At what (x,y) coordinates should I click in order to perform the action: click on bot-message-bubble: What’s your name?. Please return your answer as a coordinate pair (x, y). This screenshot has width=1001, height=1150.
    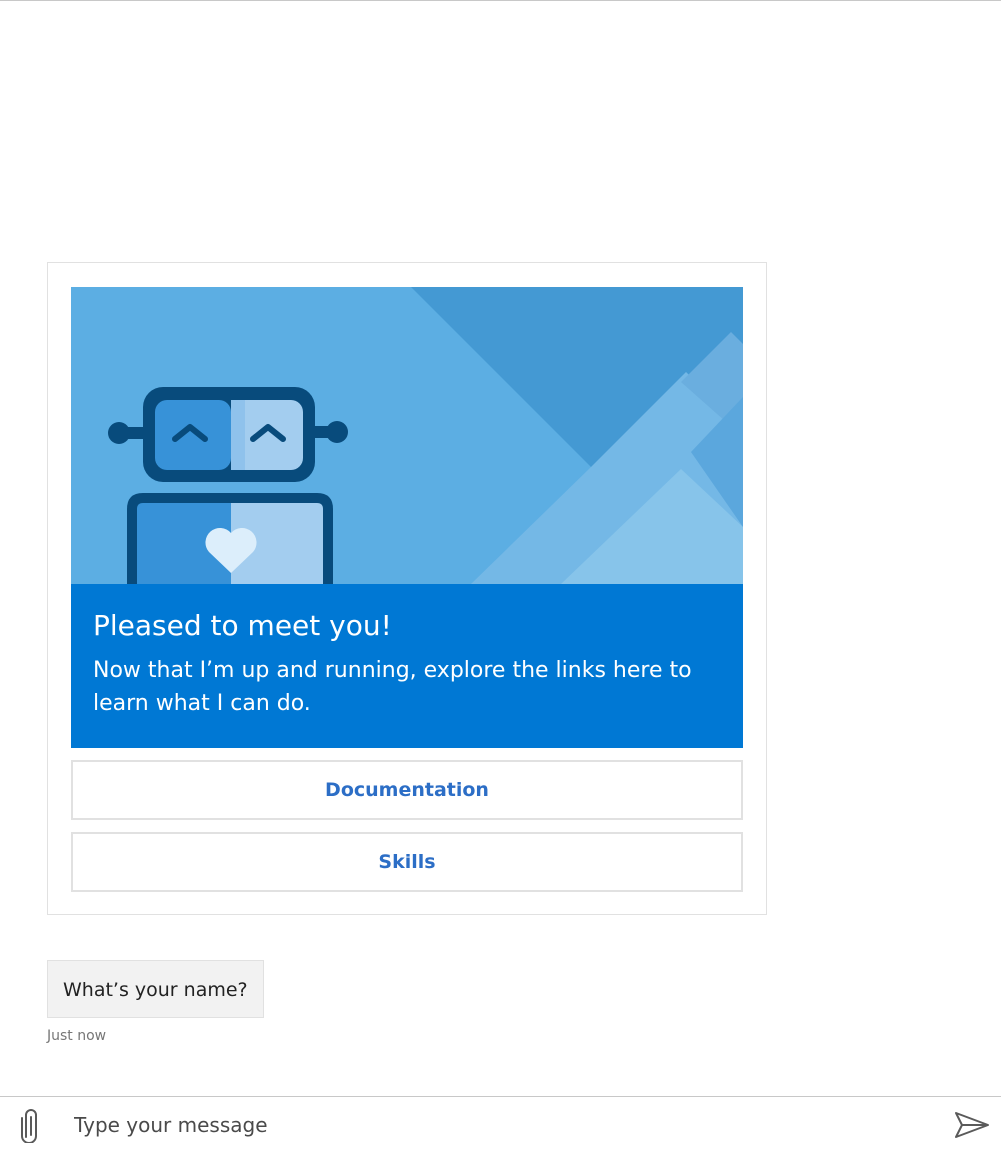
    Looking at the image, I should click on (155, 989).